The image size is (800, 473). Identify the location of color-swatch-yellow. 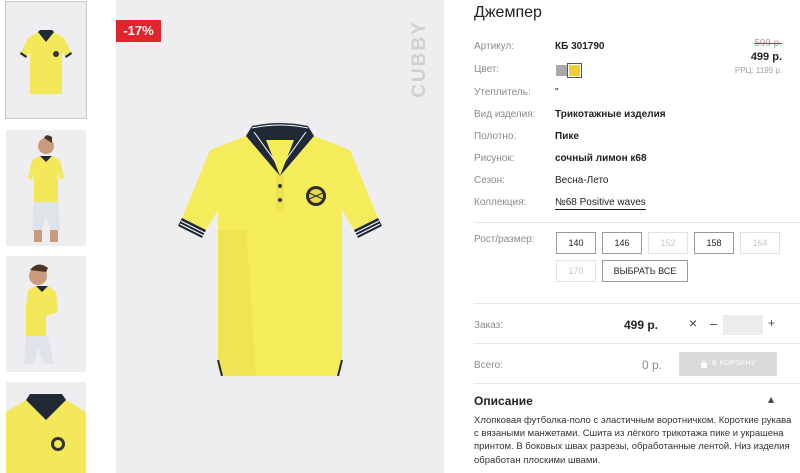
(574, 70).